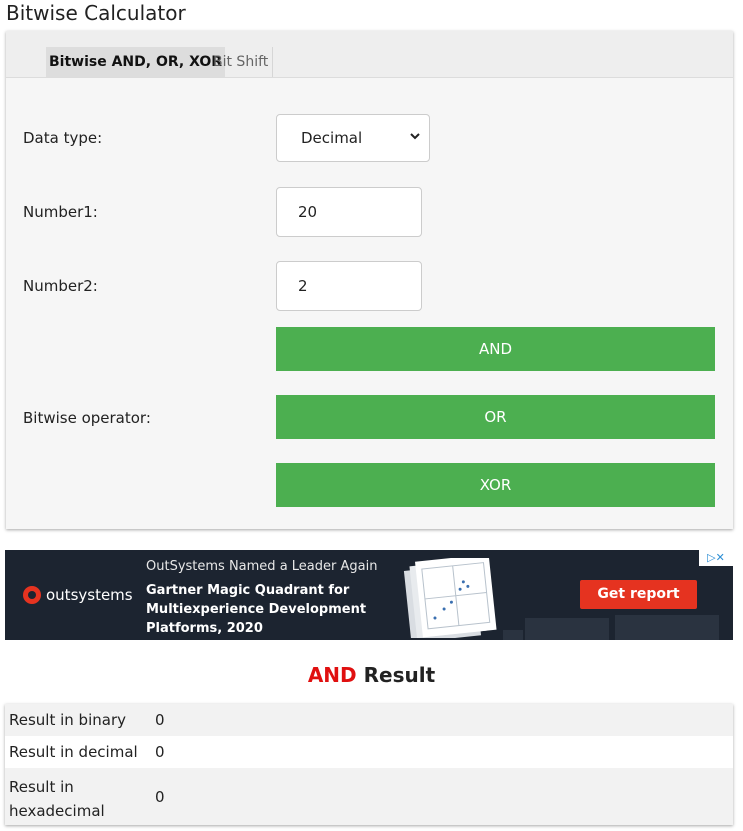  What do you see at coordinates (67, 720) in the screenshot?
I see `result-binary-label: Result in binary` at bounding box center [67, 720].